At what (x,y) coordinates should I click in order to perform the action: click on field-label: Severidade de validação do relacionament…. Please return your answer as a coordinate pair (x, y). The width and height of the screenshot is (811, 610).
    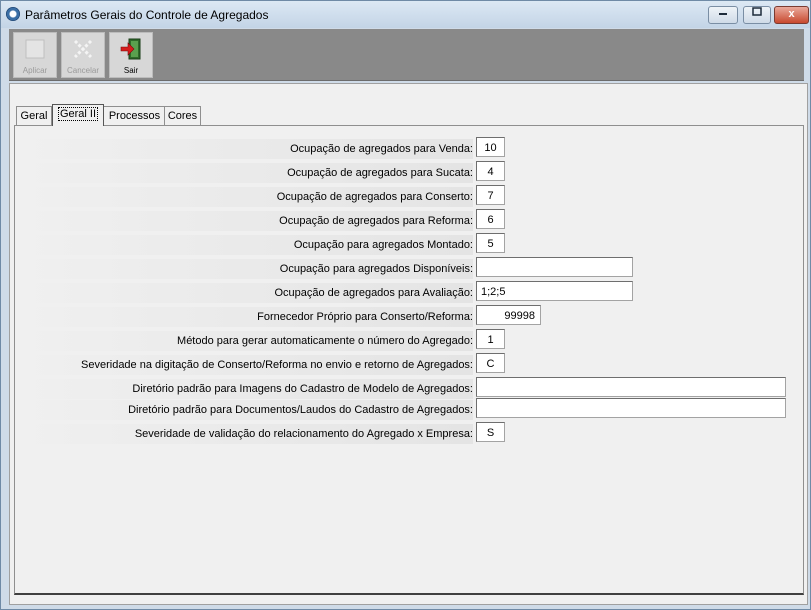
    Looking at the image, I should click on (244, 434).